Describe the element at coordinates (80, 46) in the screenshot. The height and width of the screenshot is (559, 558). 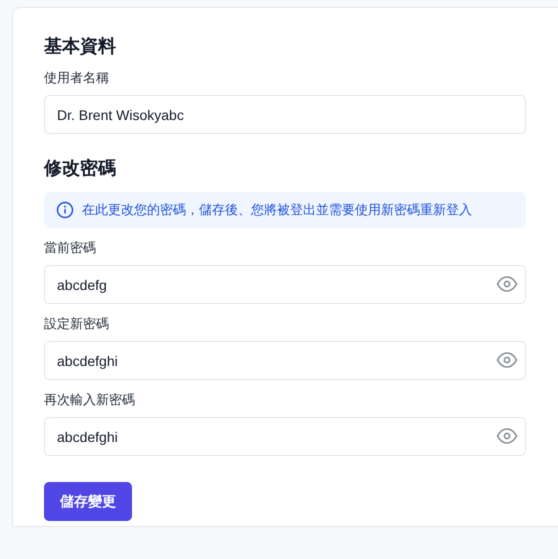
I see `section-heading: 基本資料` at that location.